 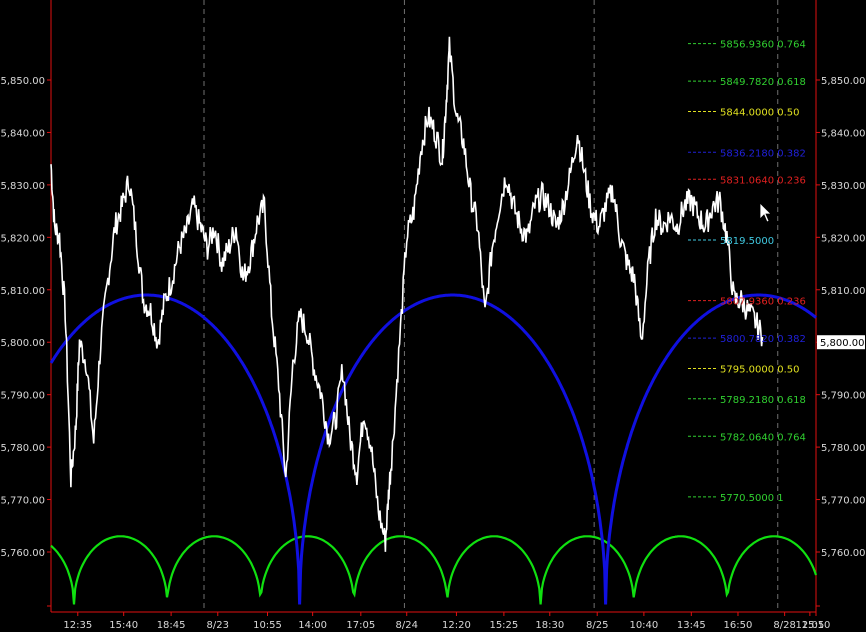 What do you see at coordinates (456, 625) in the screenshot?
I see `x-tick-label: 12:20` at bounding box center [456, 625].